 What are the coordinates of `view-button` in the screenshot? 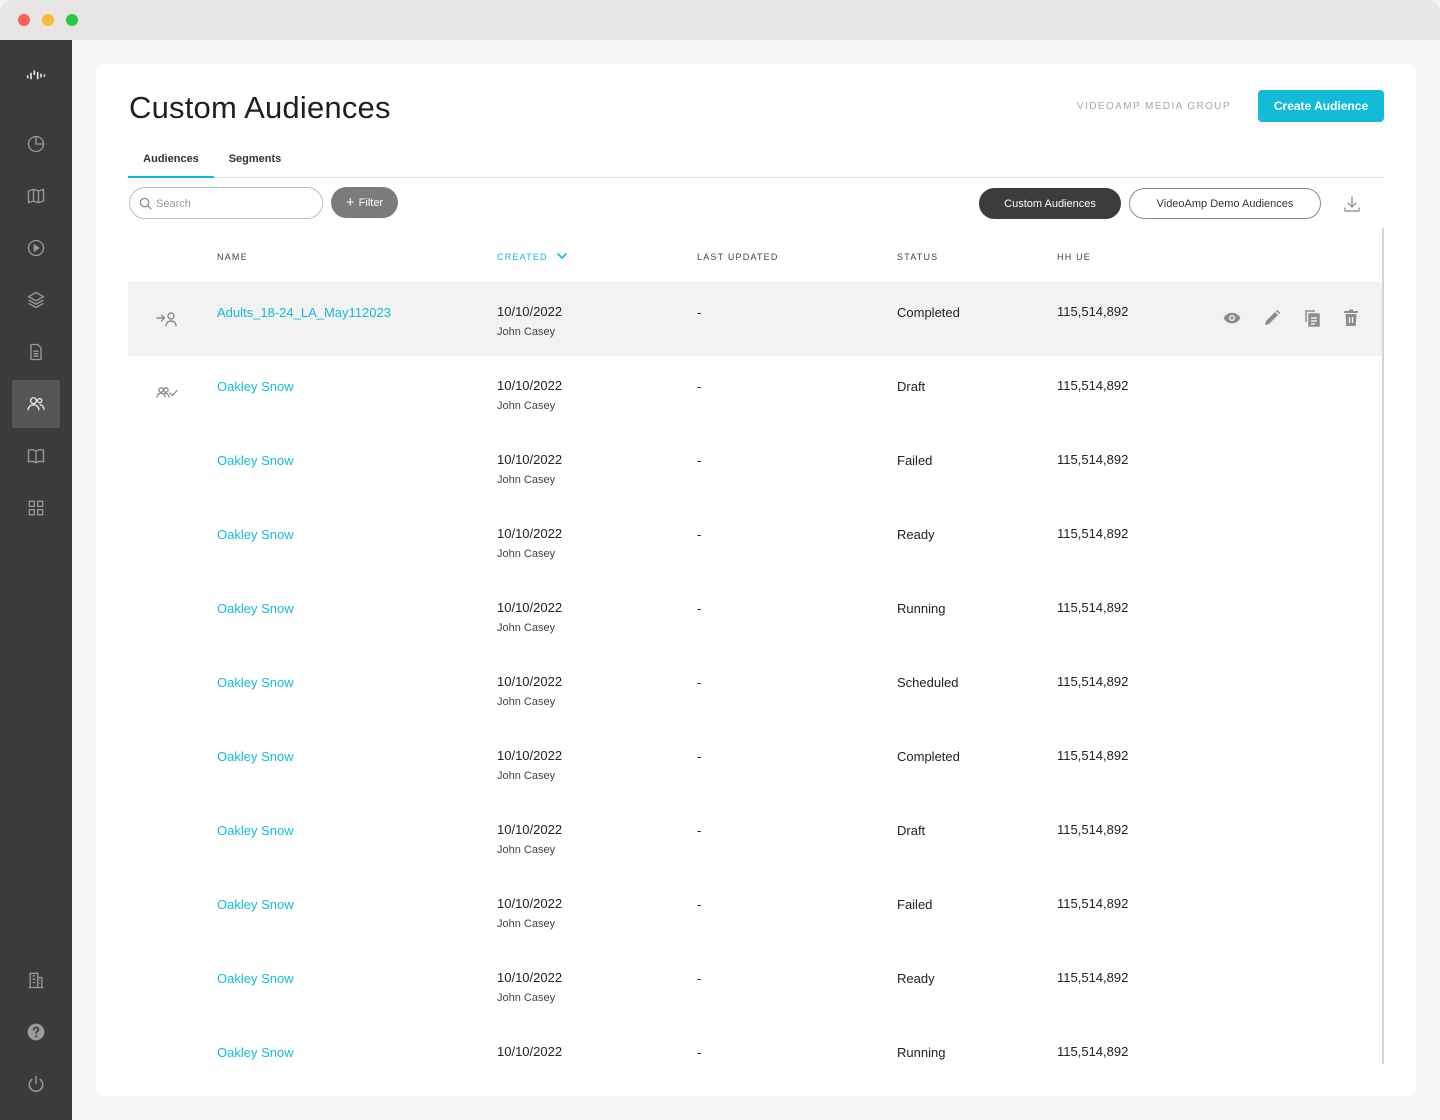 It's located at (1232, 318).